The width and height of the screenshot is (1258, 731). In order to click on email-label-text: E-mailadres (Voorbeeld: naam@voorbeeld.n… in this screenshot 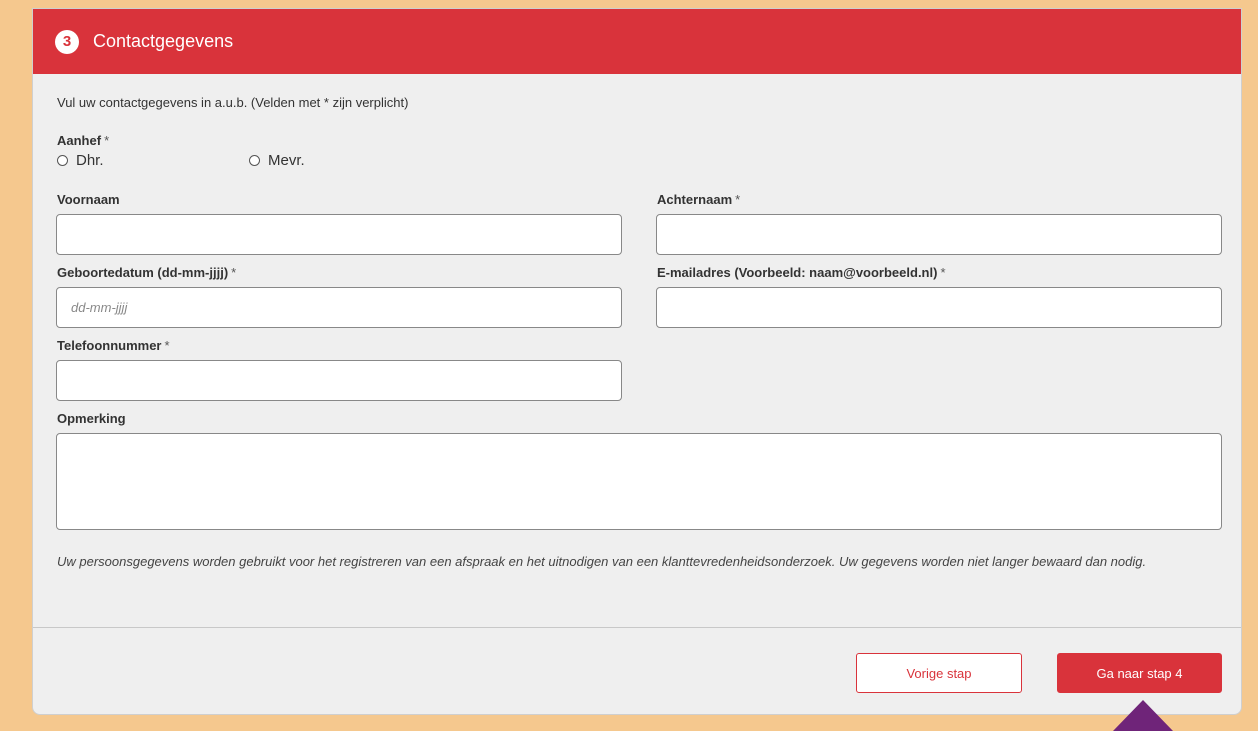, I will do `click(797, 272)`.